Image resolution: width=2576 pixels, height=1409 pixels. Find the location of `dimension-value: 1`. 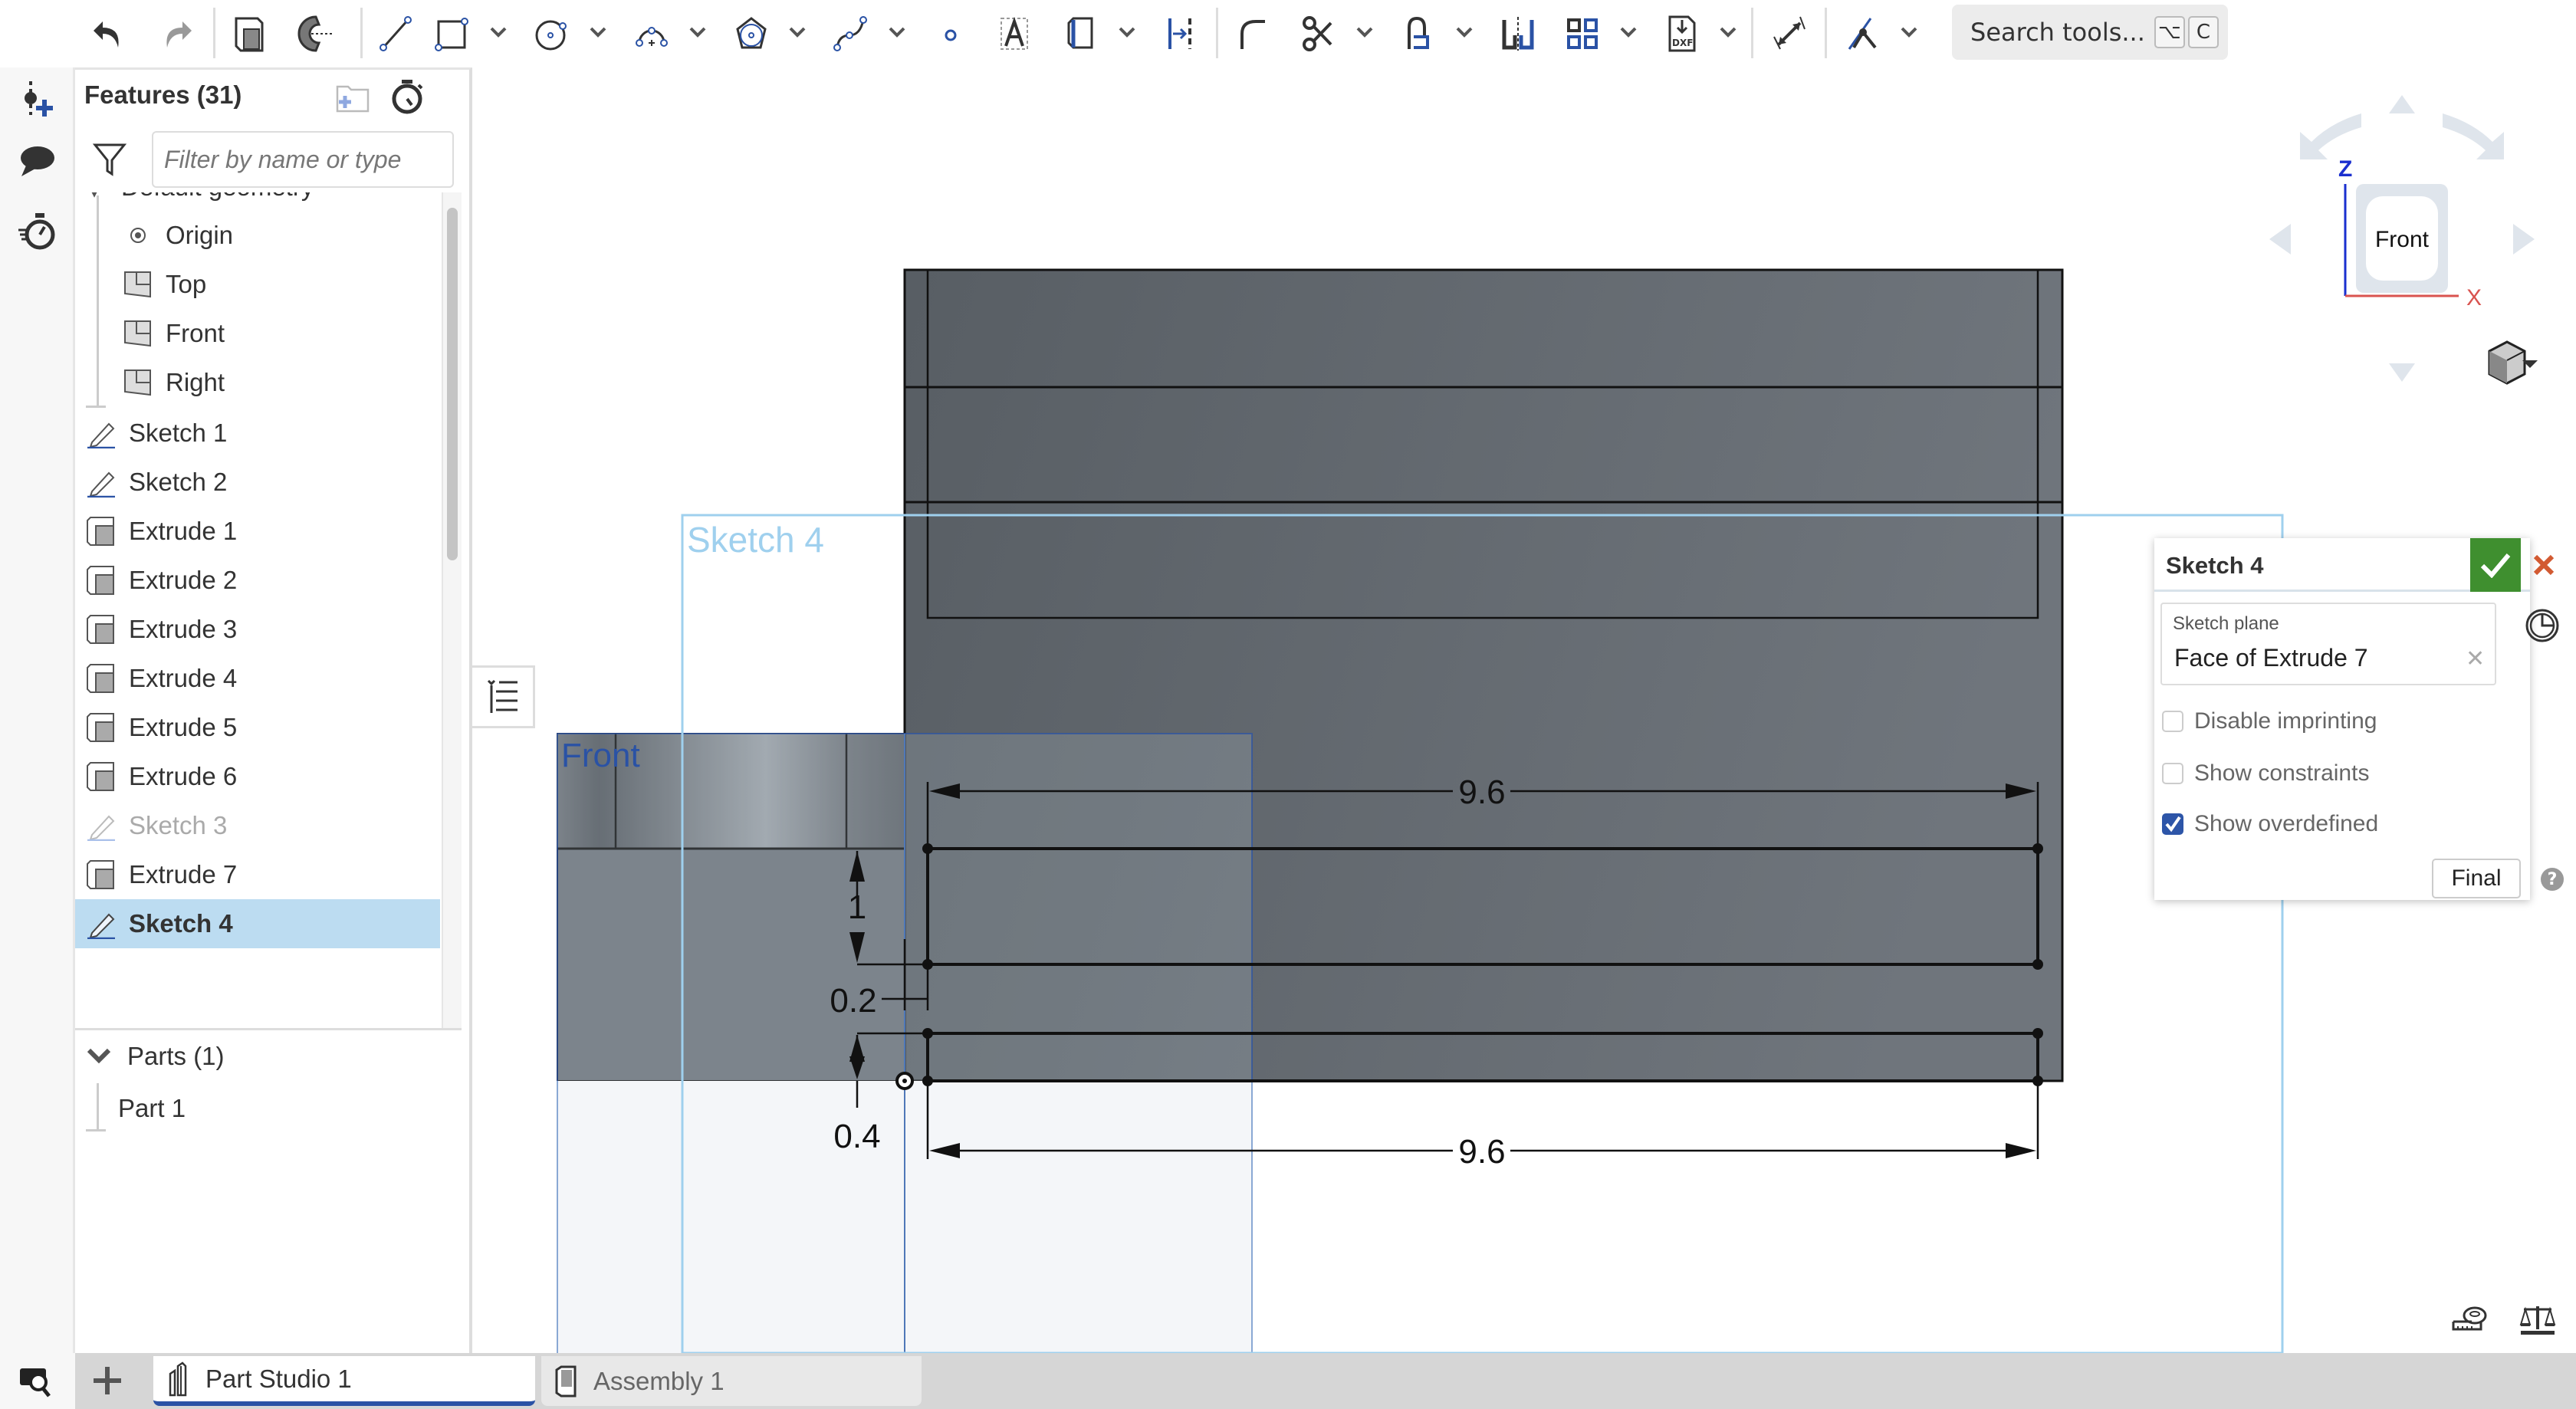

dimension-value: 1 is located at coordinates (857, 907).